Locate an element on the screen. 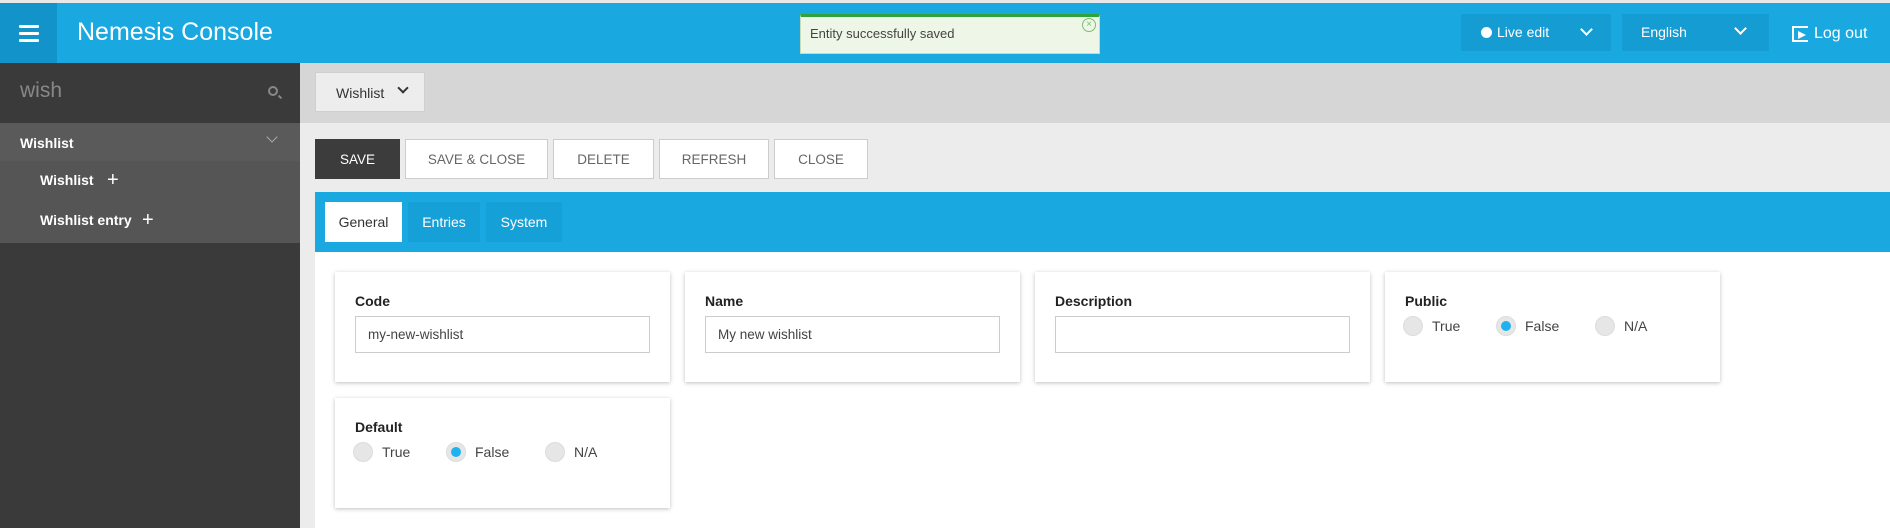  save-close-button: SAVE & CLOSE is located at coordinates (476, 159).